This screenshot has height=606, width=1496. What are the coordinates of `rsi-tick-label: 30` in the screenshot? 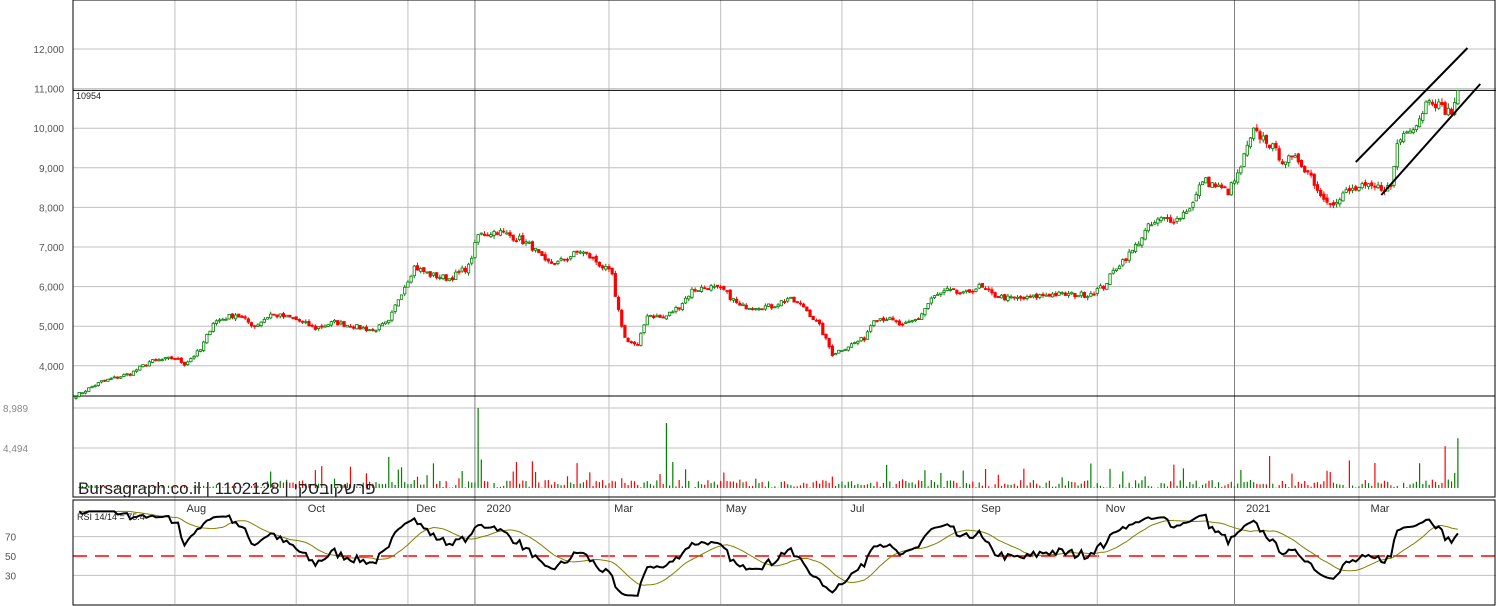 It's located at (11, 576).